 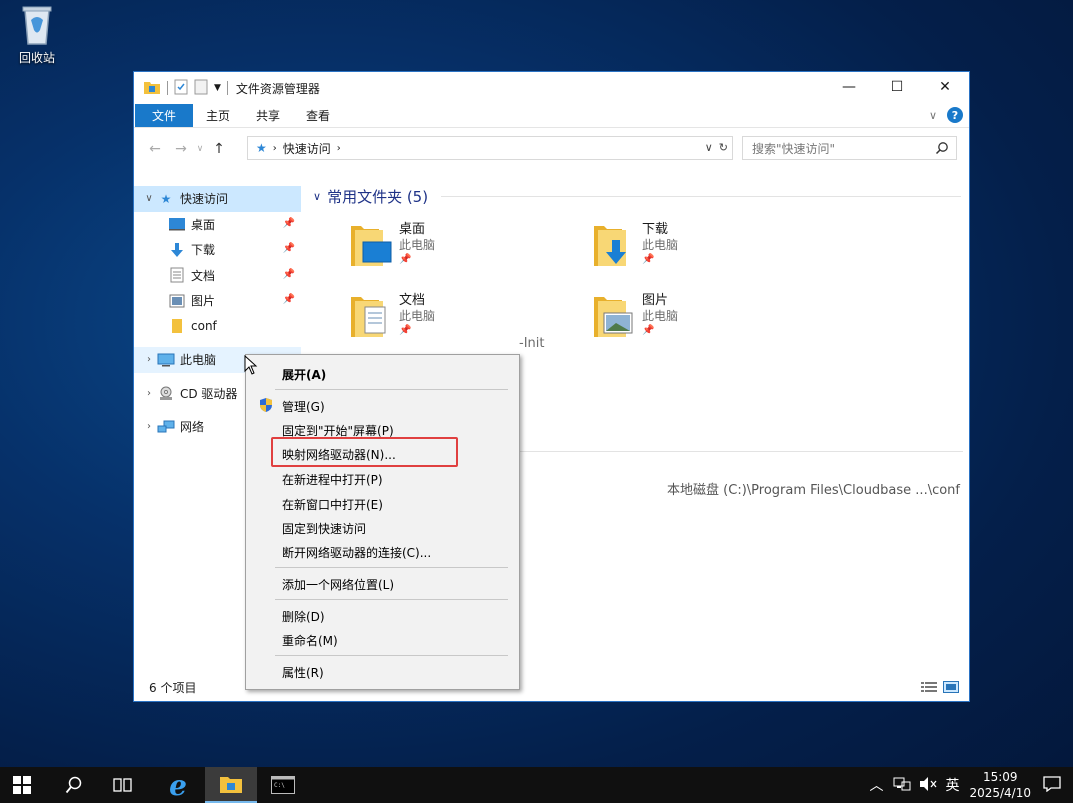 I want to click on menu-item-manage: 管理(G), so click(x=303, y=406).